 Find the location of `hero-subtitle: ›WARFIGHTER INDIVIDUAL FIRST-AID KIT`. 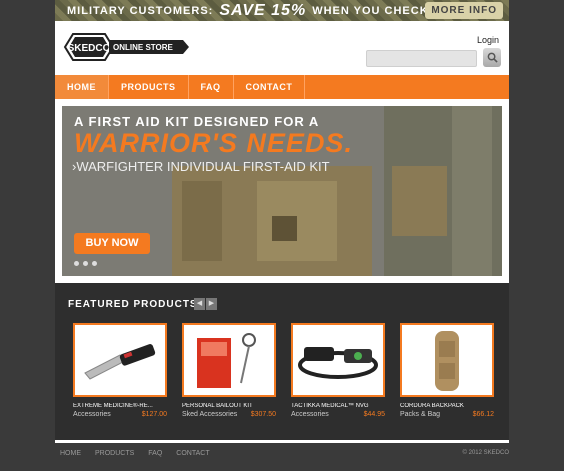

hero-subtitle: ›WARFIGHTER INDIVIDUAL FIRST-AID KIT is located at coordinates (201, 166).